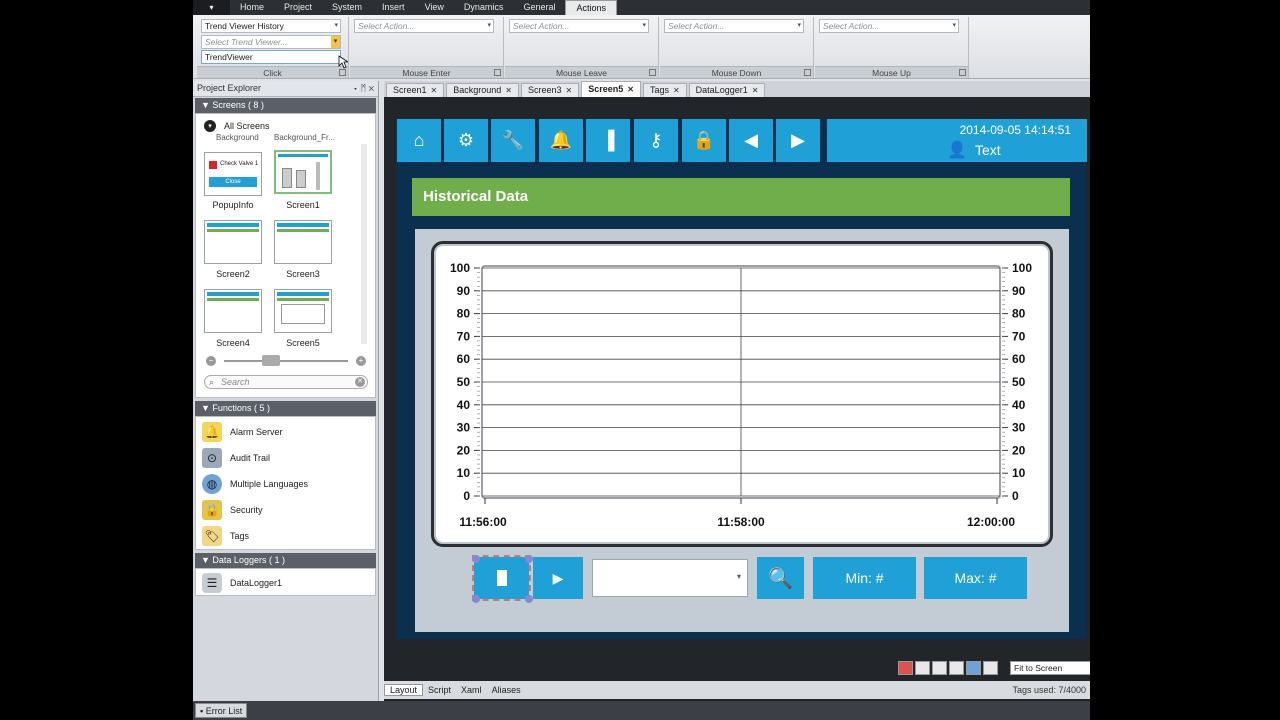 The image size is (1280, 720). Describe the element at coordinates (211, 361) in the screenshot. I see `zoom-out-icon: −` at that location.